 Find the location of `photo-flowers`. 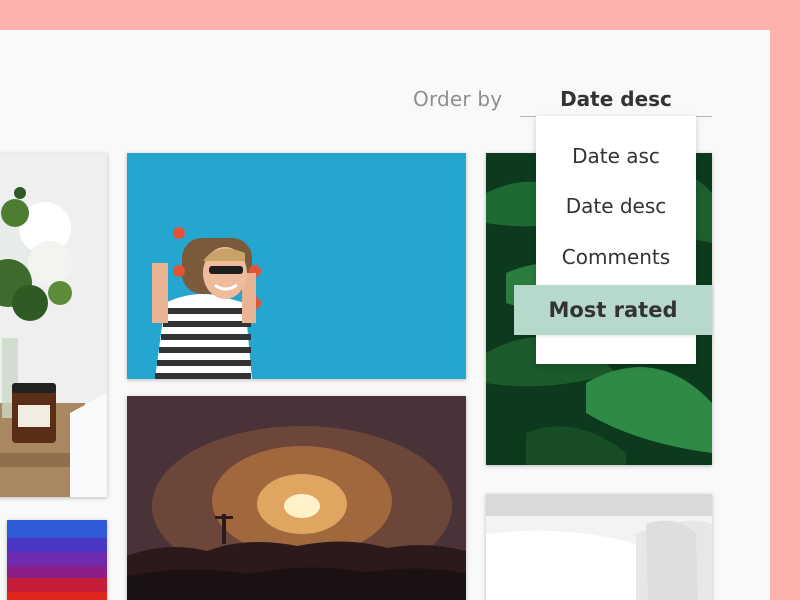

photo-flowers is located at coordinates (53, 325).